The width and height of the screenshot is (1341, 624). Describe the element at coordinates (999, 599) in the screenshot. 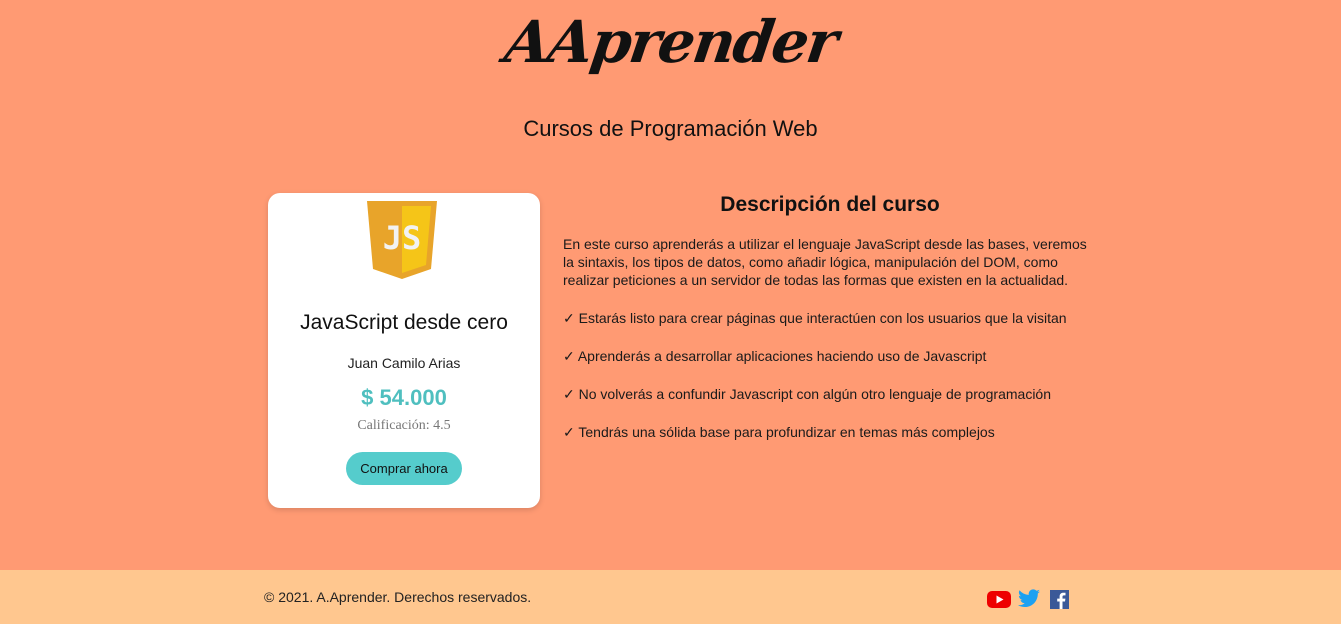

I see `youtube-icon` at that location.